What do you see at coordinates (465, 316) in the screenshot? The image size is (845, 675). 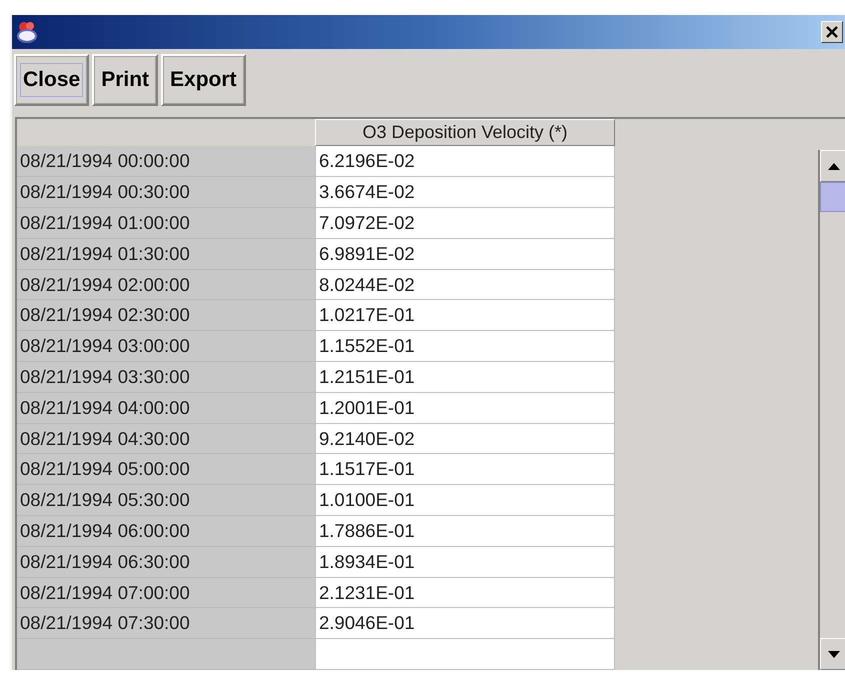 I see `table-cell: 1.0217E-01` at bounding box center [465, 316].